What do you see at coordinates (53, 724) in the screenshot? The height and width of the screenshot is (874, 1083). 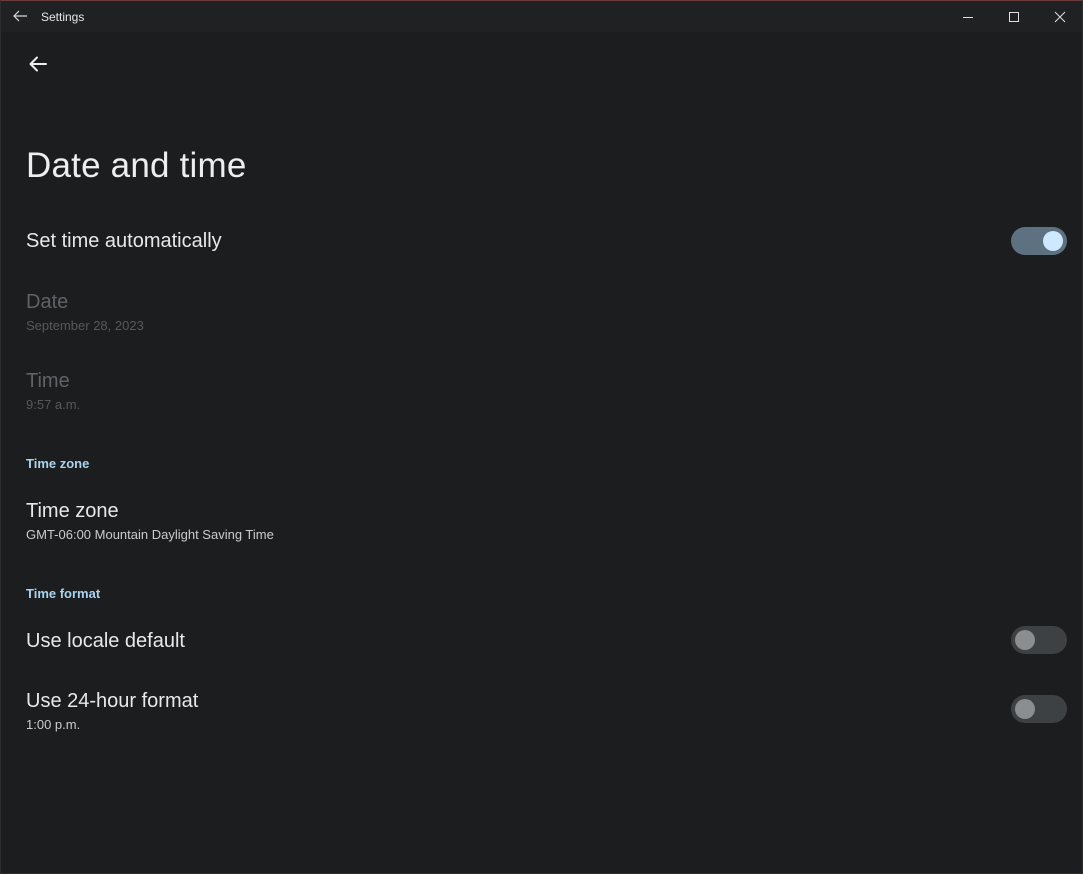 I see `use-24-hour-format-example: 1:00 p.m.` at bounding box center [53, 724].